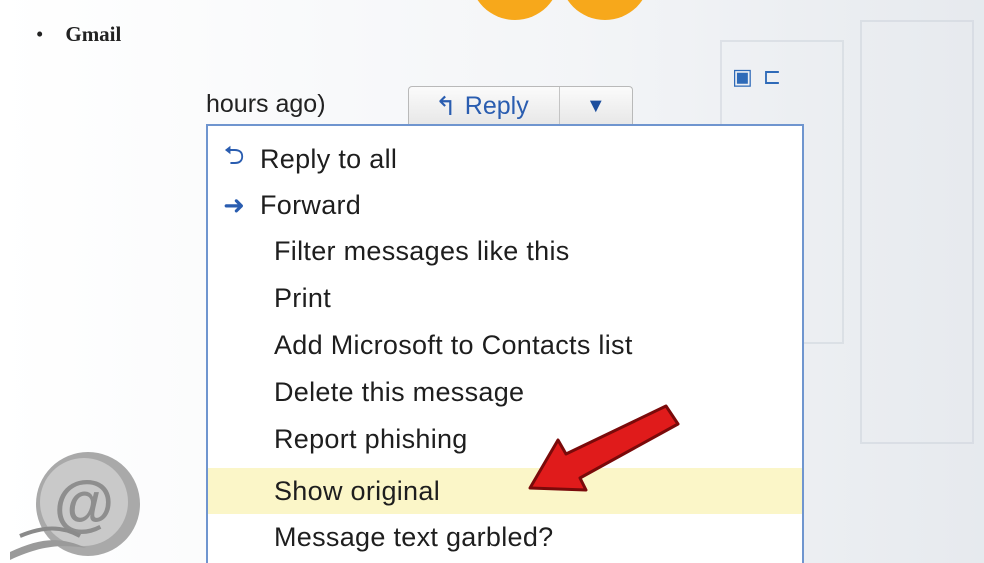 The width and height of the screenshot is (984, 563). What do you see at coordinates (604, 448) in the screenshot?
I see `annotation-red-arrow-icon` at bounding box center [604, 448].